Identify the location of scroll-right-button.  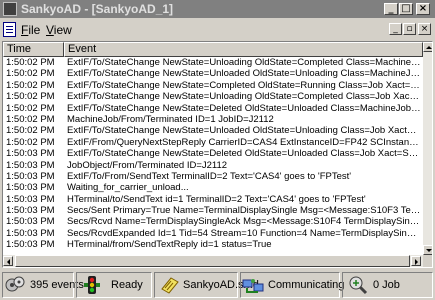
(416, 261).